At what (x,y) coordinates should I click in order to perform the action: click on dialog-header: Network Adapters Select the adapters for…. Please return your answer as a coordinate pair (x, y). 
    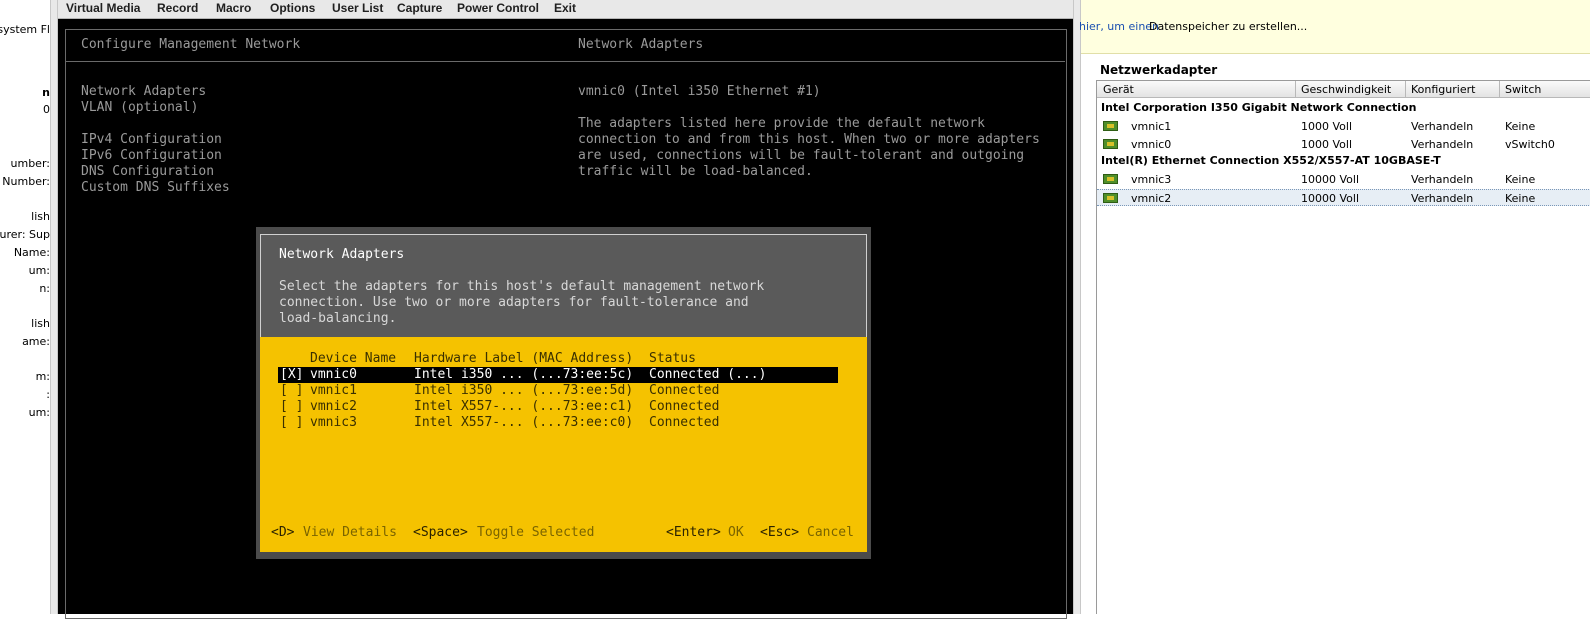
    Looking at the image, I should click on (563, 286).